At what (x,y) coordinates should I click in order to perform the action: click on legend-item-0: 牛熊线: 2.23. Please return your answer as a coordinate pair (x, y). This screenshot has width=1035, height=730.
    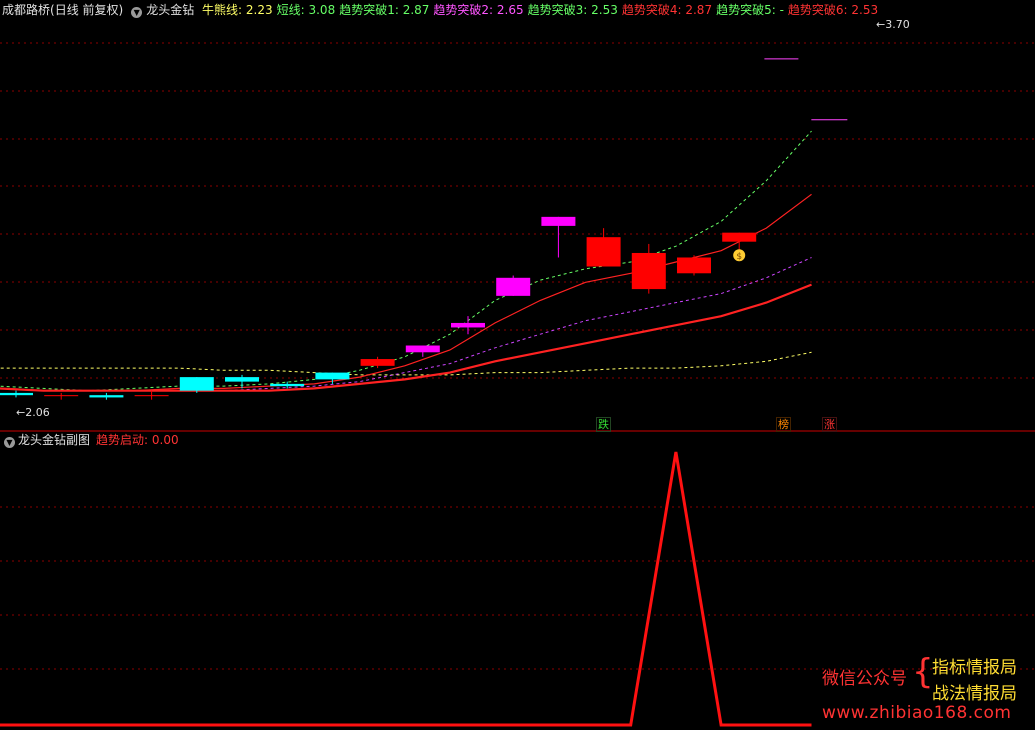
    Looking at the image, I should click on (237, 10).